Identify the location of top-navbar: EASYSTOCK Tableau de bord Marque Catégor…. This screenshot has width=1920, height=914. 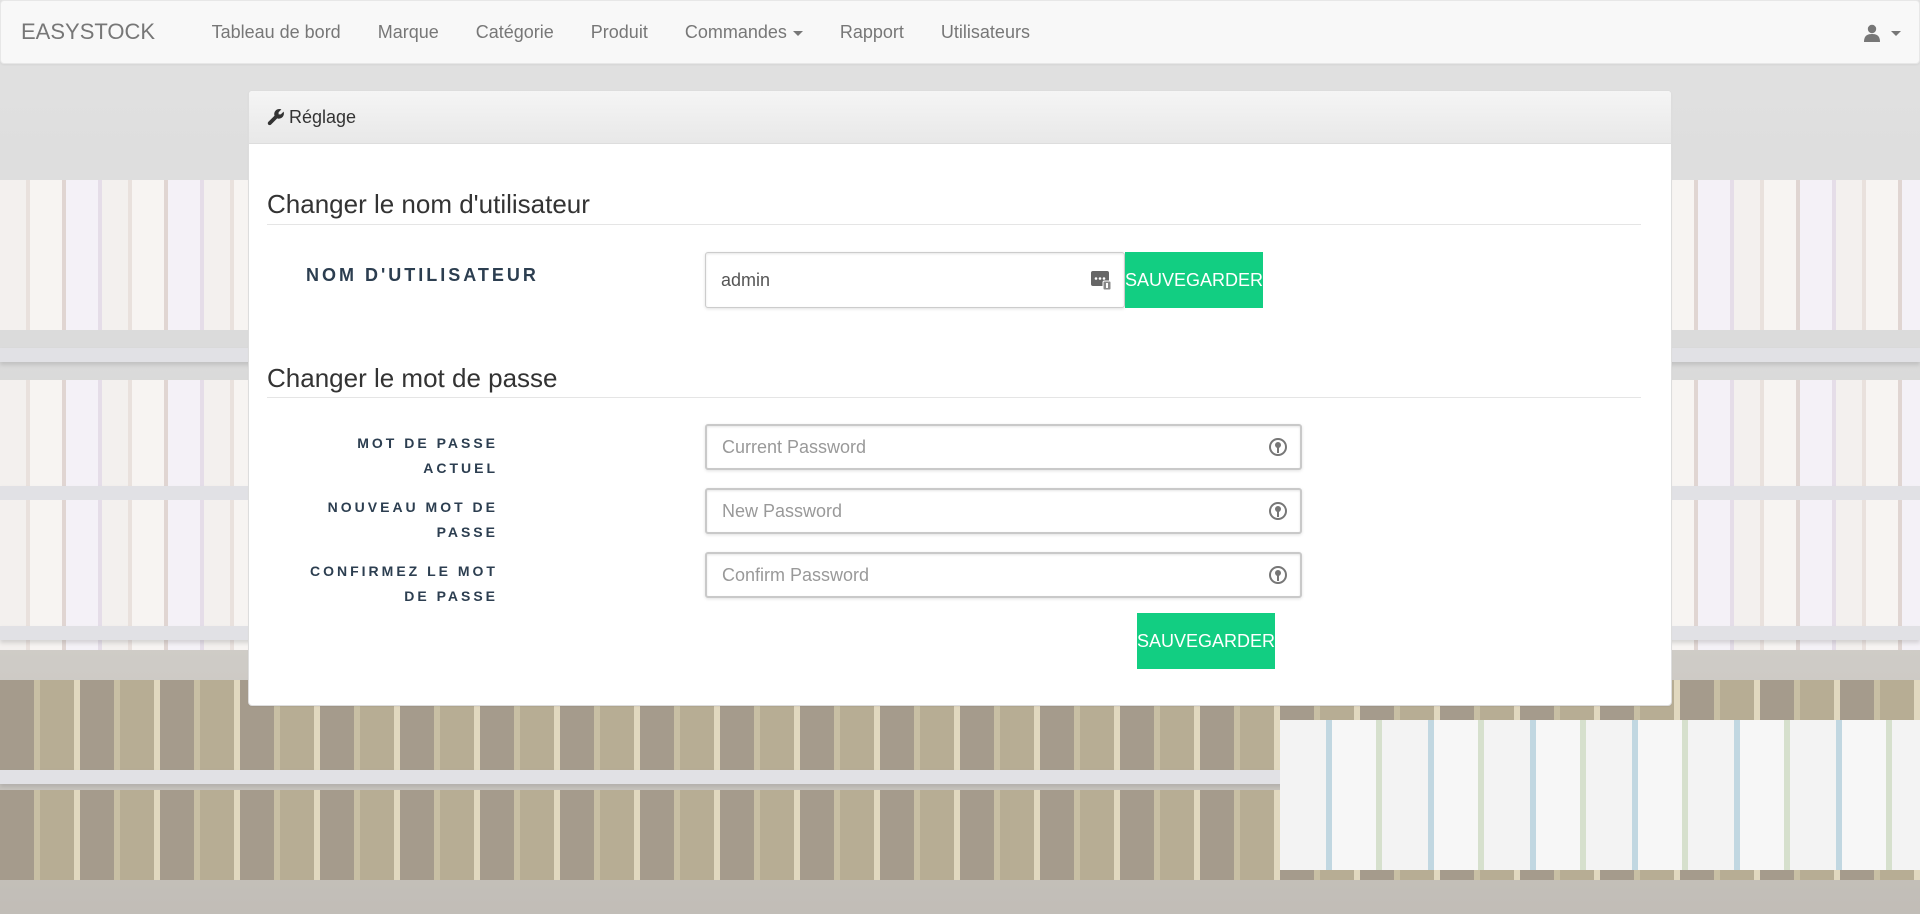
(960, 32).